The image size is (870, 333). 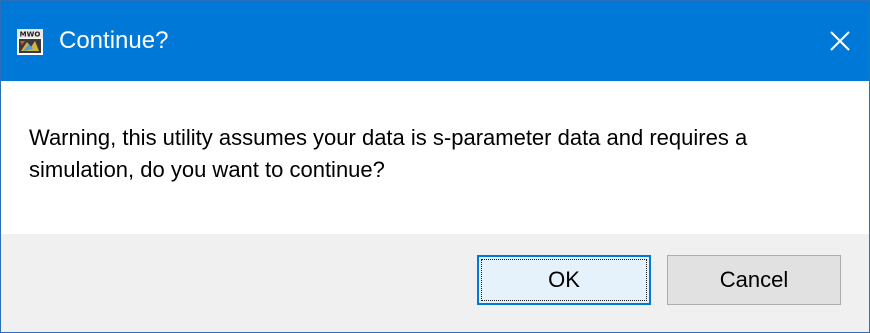 What do you see at coordinates (30, 42) in the screenshot?
I see `awr-app-icon: MWO` at bounding box center [30, 42].